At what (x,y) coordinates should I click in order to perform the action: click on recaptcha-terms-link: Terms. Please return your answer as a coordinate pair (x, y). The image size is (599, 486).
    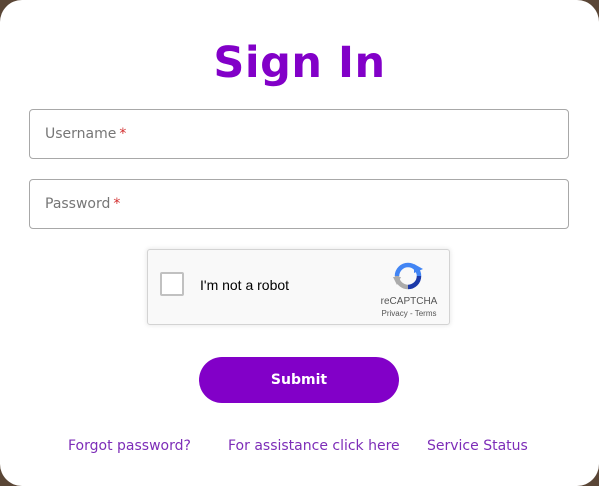
    Looking at the image, I should click on (426, 313).